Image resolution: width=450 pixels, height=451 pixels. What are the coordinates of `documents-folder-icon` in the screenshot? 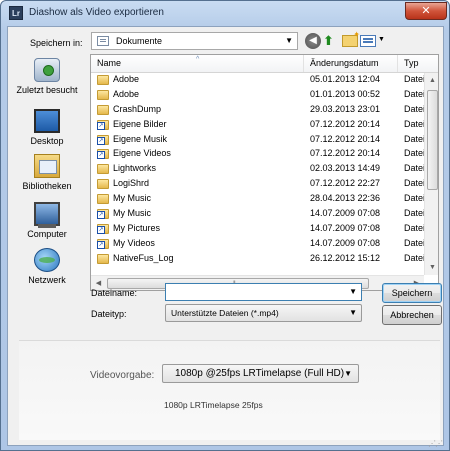 It's located at (103, 41).